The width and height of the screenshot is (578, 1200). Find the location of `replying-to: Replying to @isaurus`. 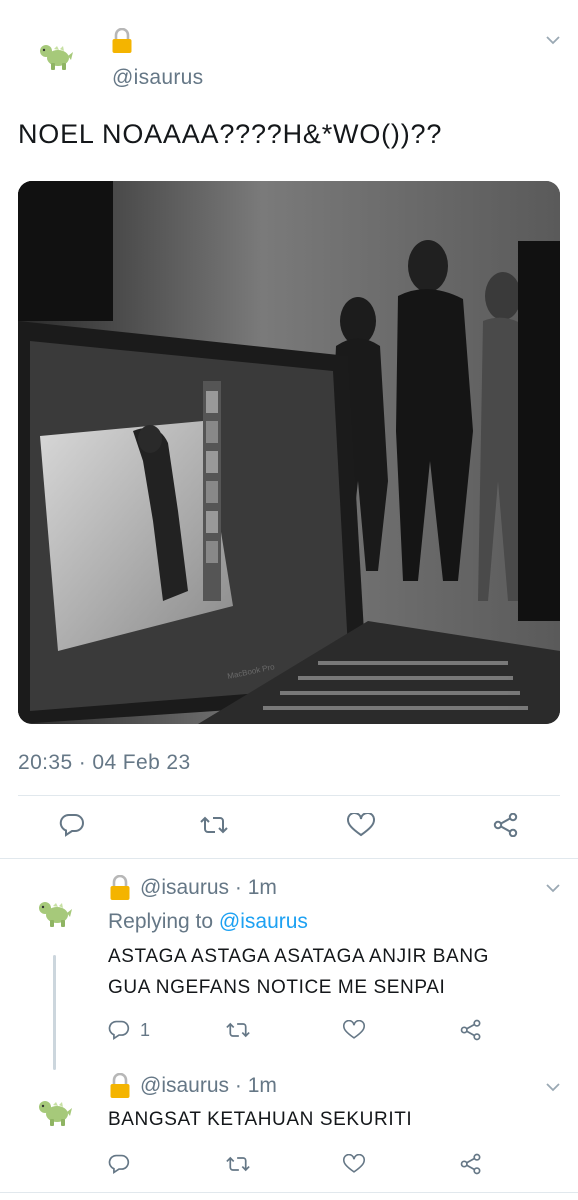

replying-to: Replying to @isaurus is located at coordinates (208, 922).